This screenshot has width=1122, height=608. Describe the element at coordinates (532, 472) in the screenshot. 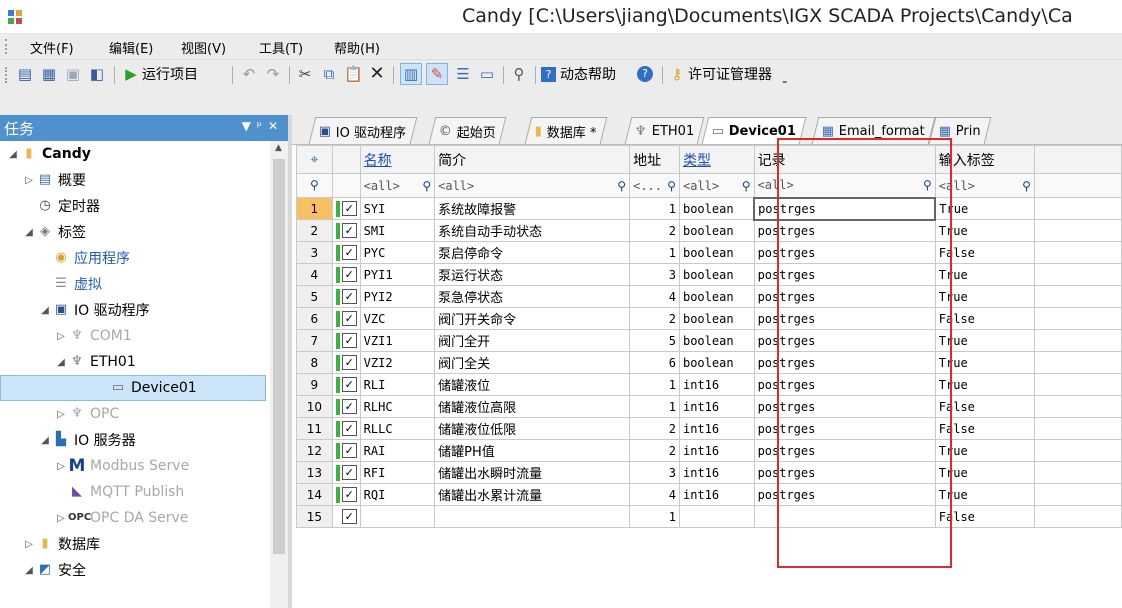

I see `cell-description: 储罐出水瞬时流量` at that location.